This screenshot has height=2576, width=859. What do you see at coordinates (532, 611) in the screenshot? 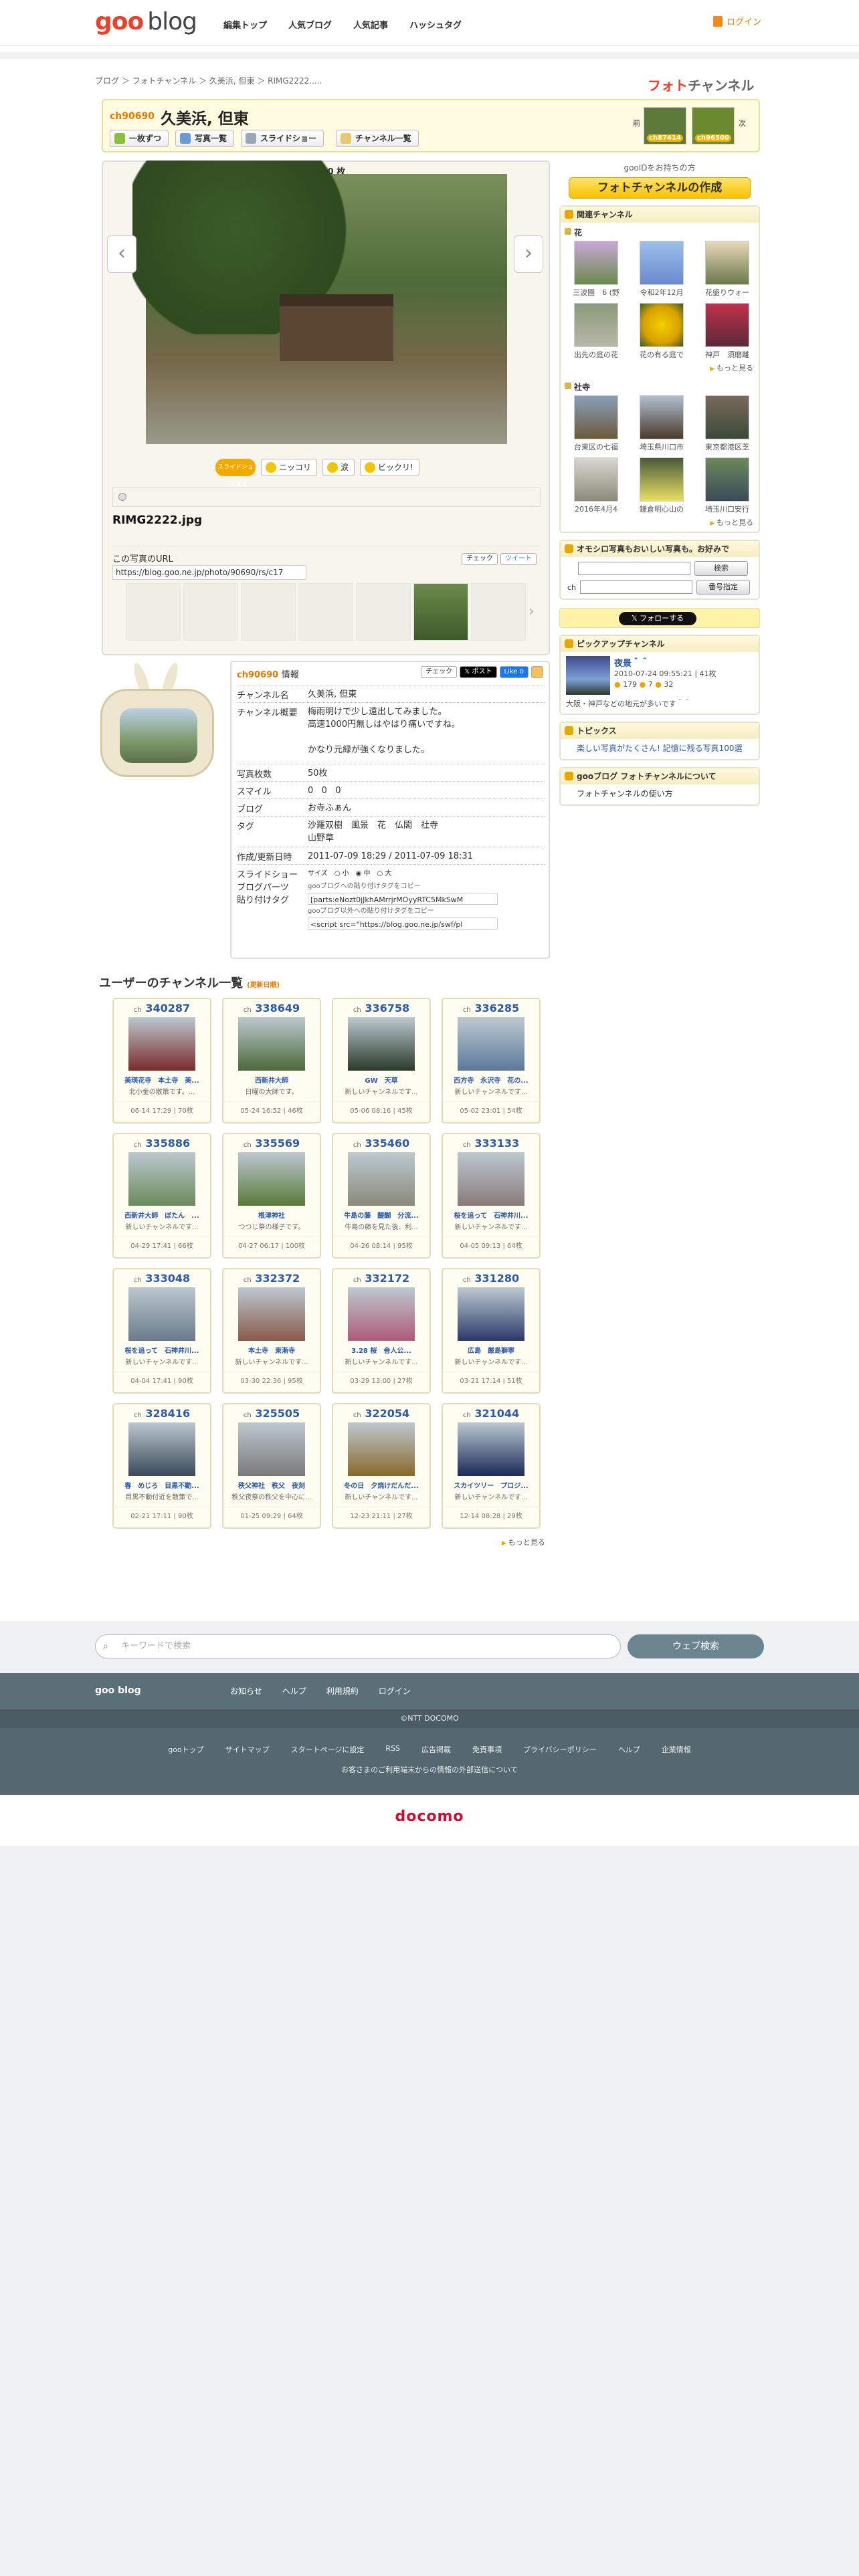
I see `thumb-next-icon: ›` at bounding box center [532, 611].